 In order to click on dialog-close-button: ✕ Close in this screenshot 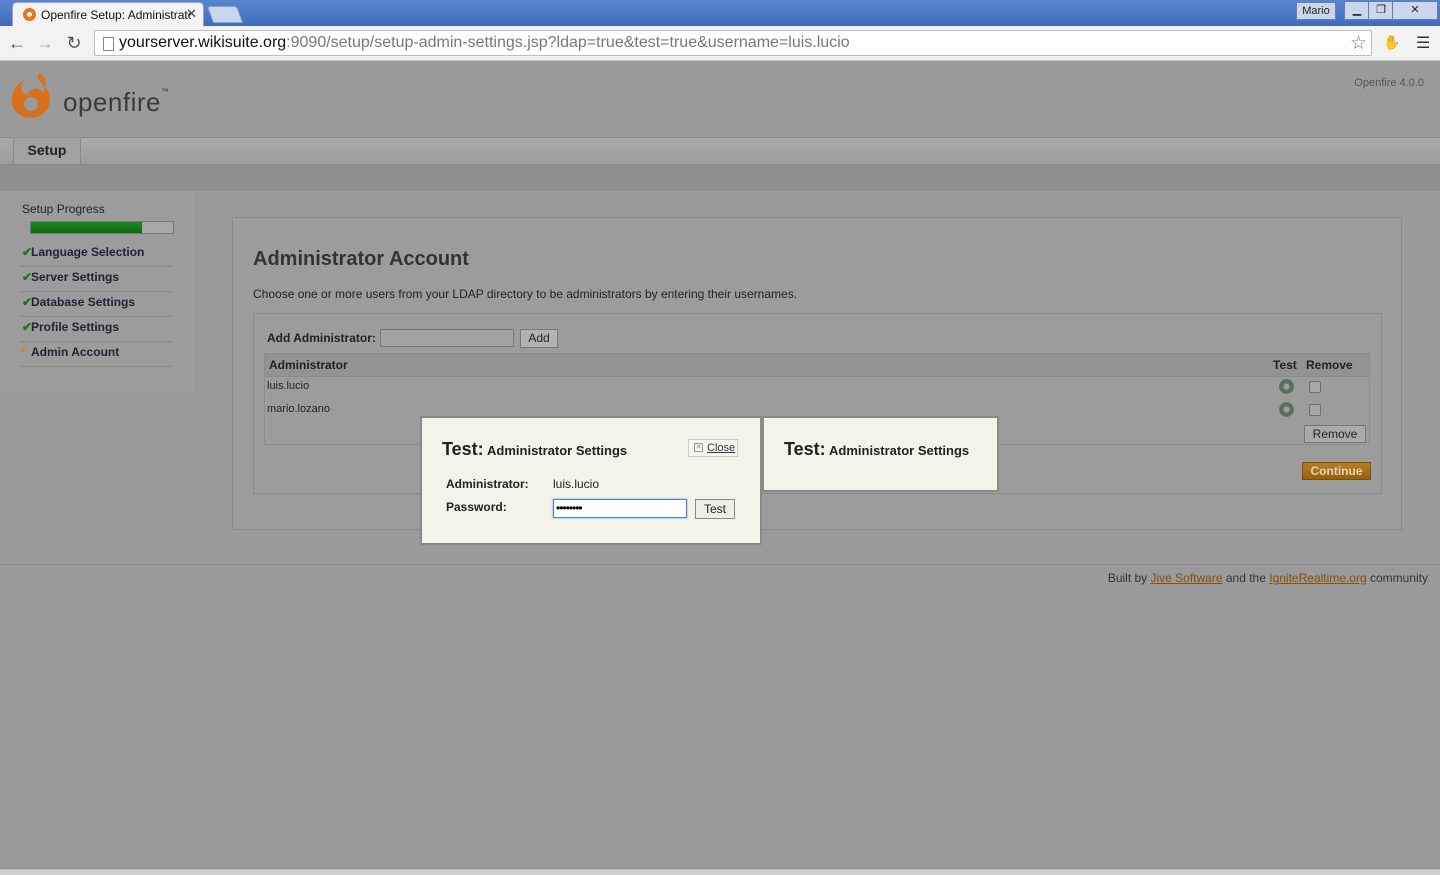, I will do `click(713, 448)`.